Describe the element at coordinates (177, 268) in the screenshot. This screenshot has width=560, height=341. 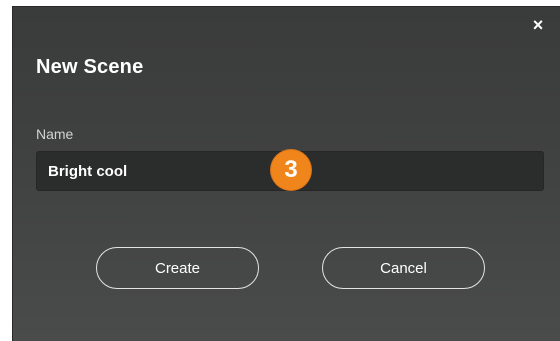
I see `create-button: Create` at that location.